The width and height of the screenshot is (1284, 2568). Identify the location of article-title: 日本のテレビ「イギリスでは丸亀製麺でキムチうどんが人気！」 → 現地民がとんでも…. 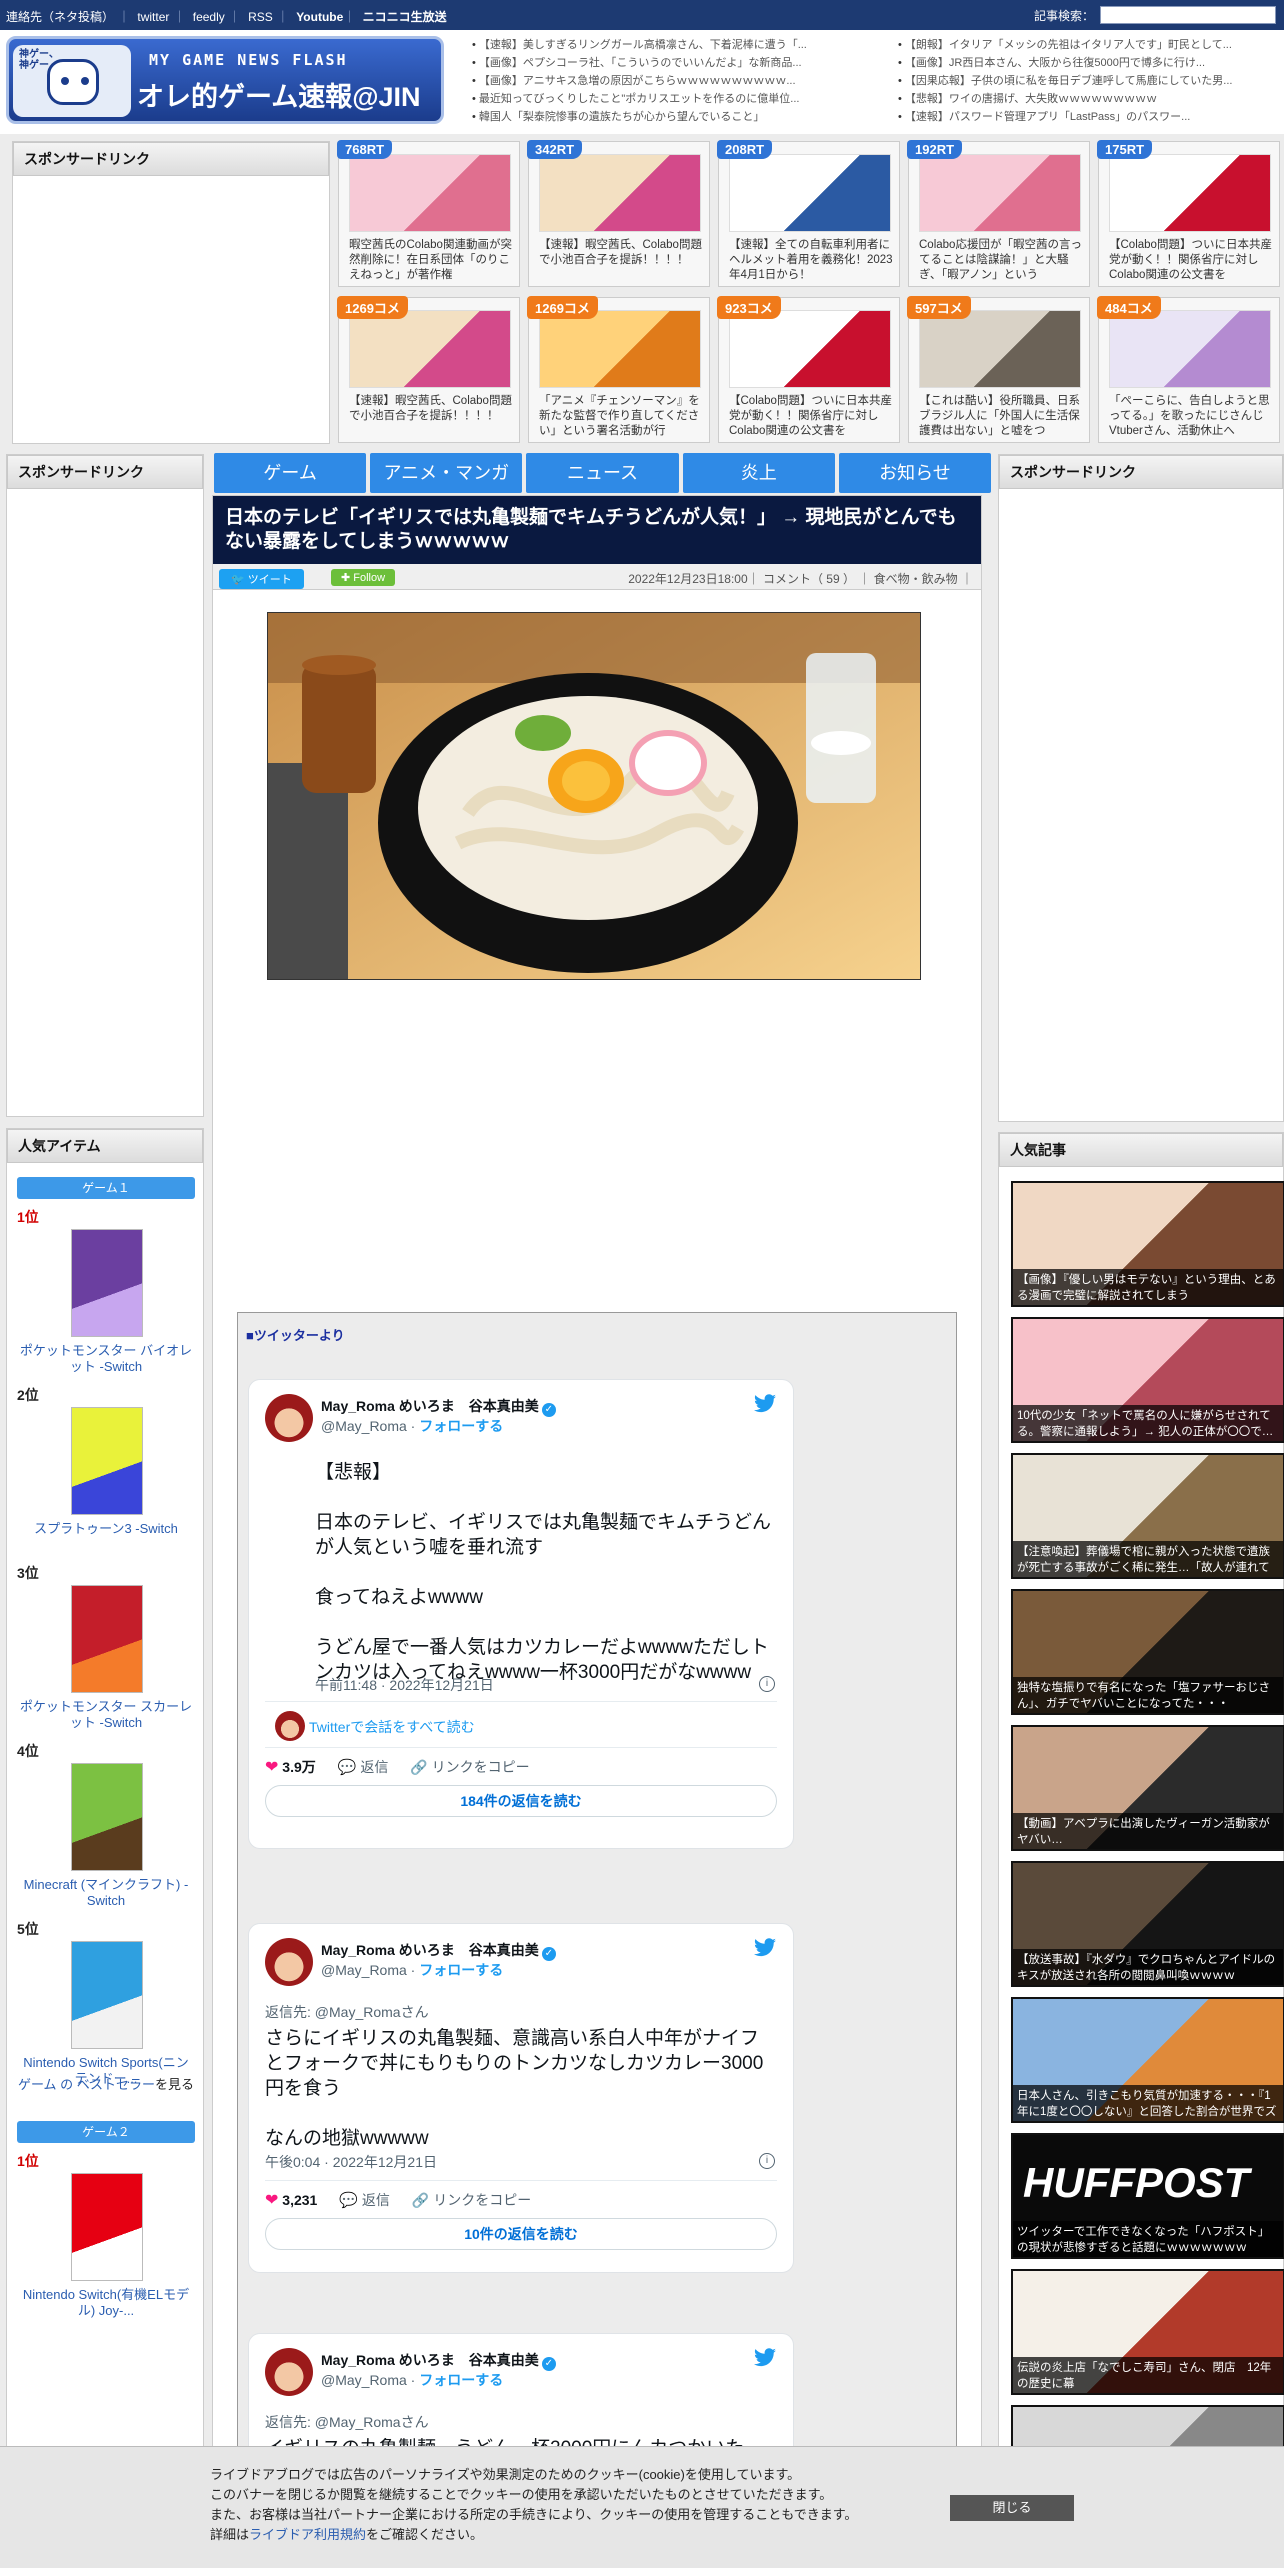
(597, 530).